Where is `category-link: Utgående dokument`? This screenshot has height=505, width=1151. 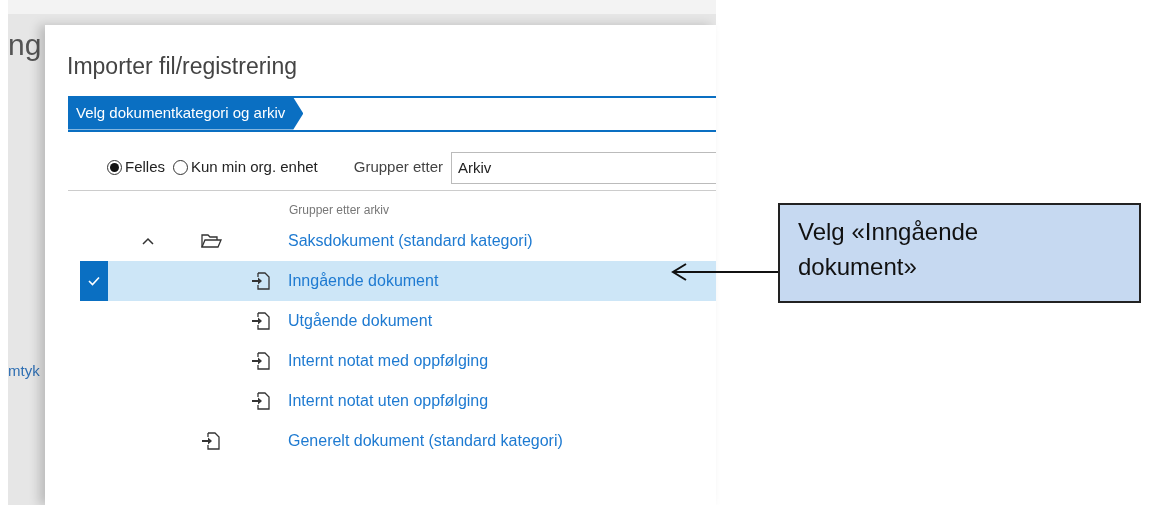 category-link: Utgående dokument is located at coordinates (360, 320).